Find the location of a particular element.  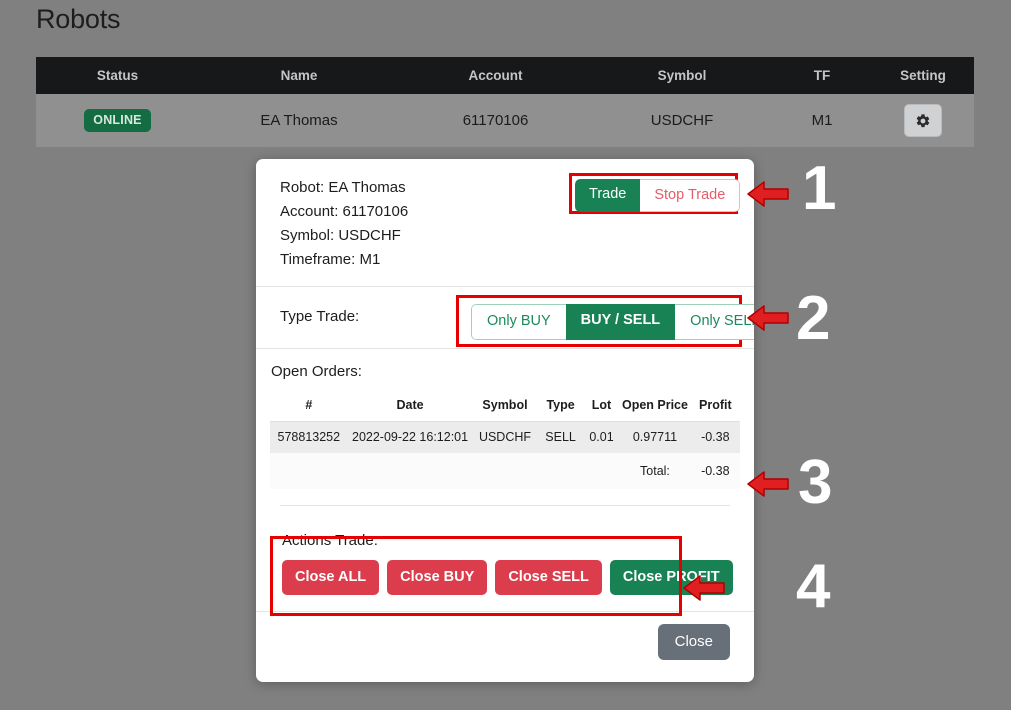

modal-footer: Close is located at coordinates (505, 642).